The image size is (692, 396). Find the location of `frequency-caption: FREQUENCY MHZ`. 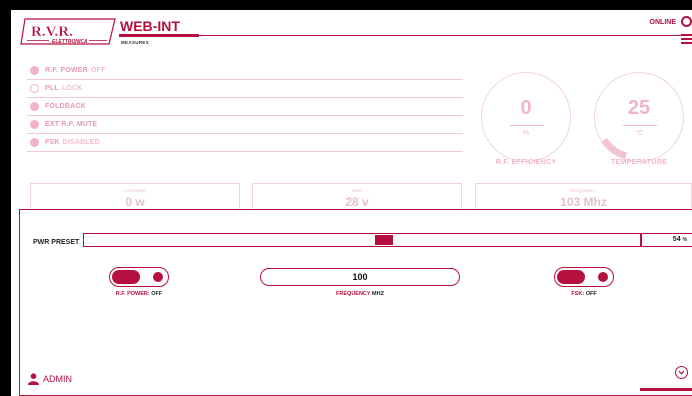

frequency-caption: FREQUENCY MHZ is located at coordinates (360, 294).